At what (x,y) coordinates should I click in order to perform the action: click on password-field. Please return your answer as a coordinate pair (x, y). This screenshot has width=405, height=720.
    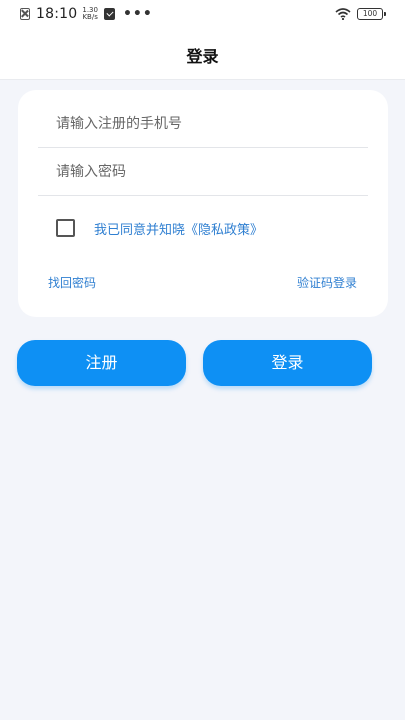
    Looking at the image, I should click on (203, 172).